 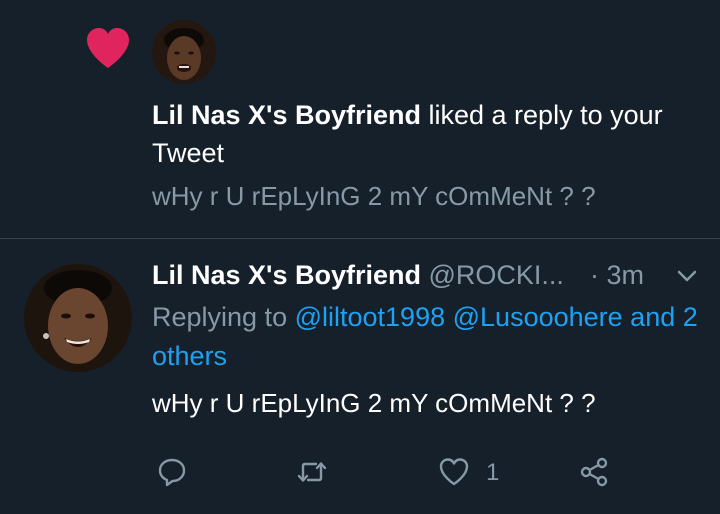 What do you see at coordinates (360, 238) in the screenshot?
I see `divider` at bounding box center [360, 238].